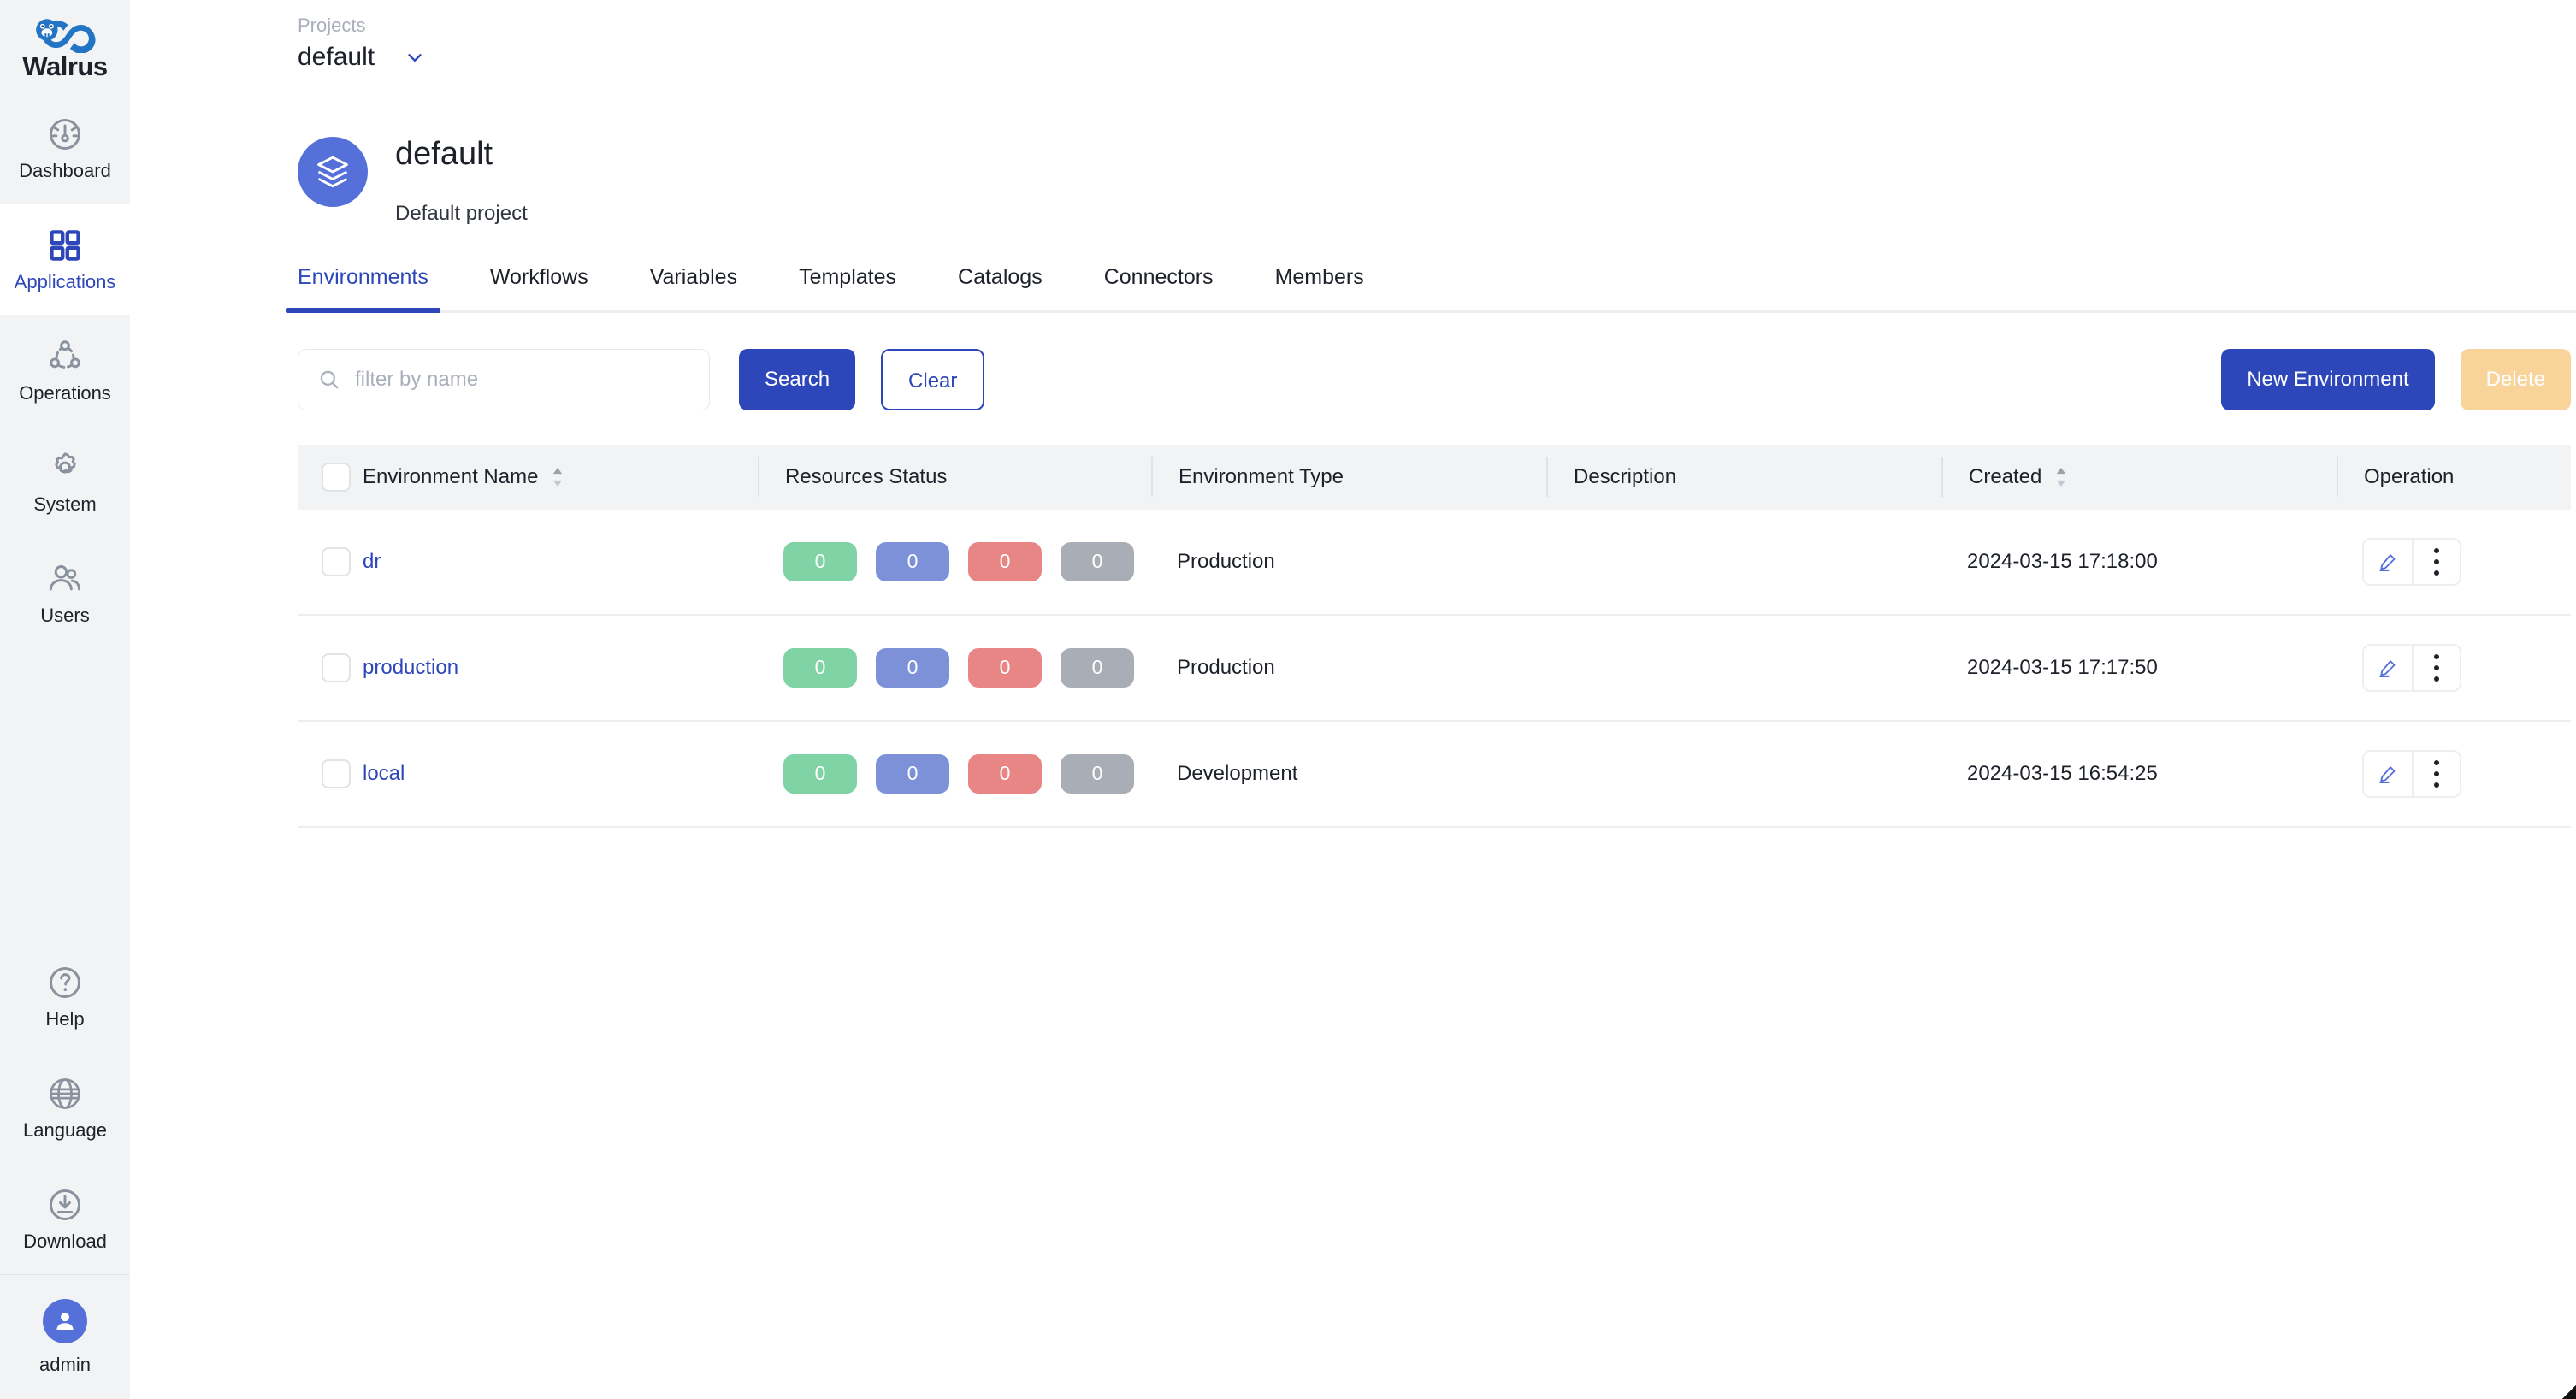  I want to click on project-selector: default, so click(362, 57).